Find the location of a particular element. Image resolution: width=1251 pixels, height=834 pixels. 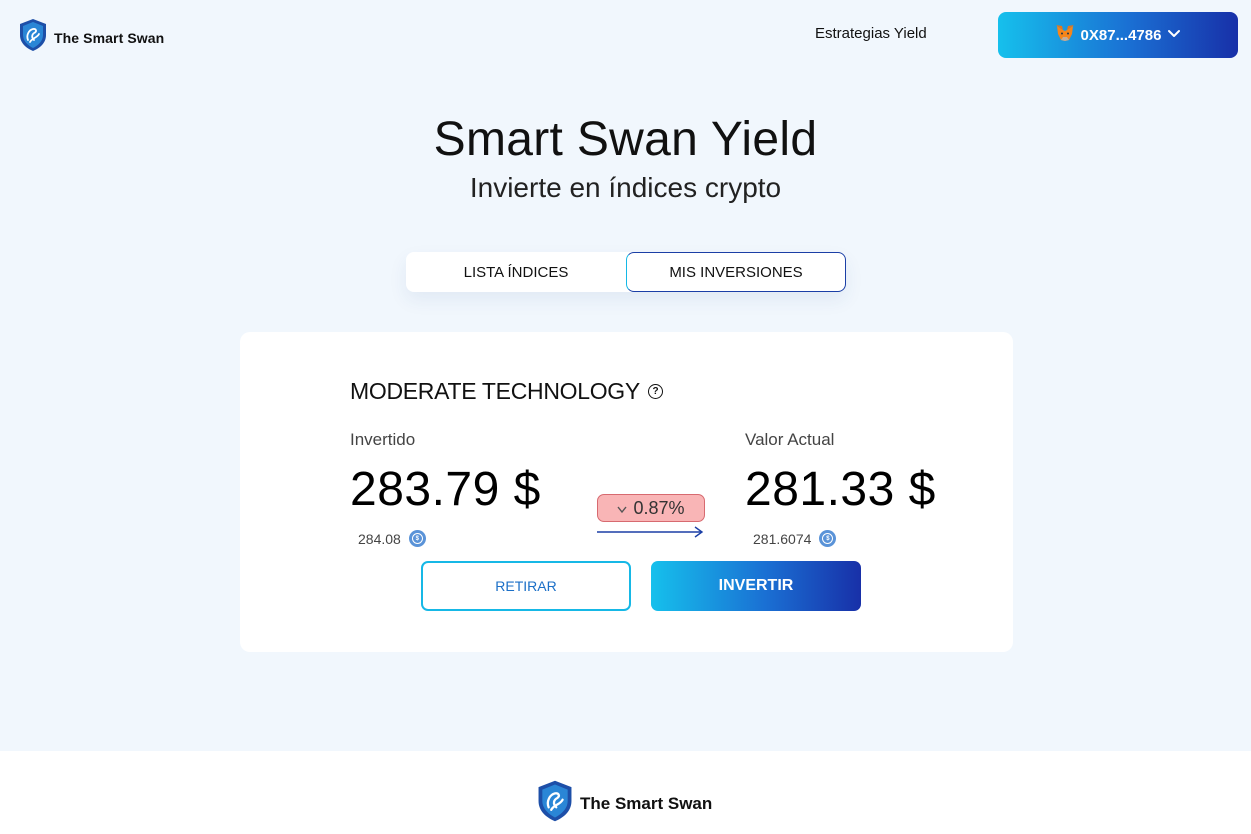

tab-lista-indices: LISTA ÍNDICES is located at coordinates (516, 272).